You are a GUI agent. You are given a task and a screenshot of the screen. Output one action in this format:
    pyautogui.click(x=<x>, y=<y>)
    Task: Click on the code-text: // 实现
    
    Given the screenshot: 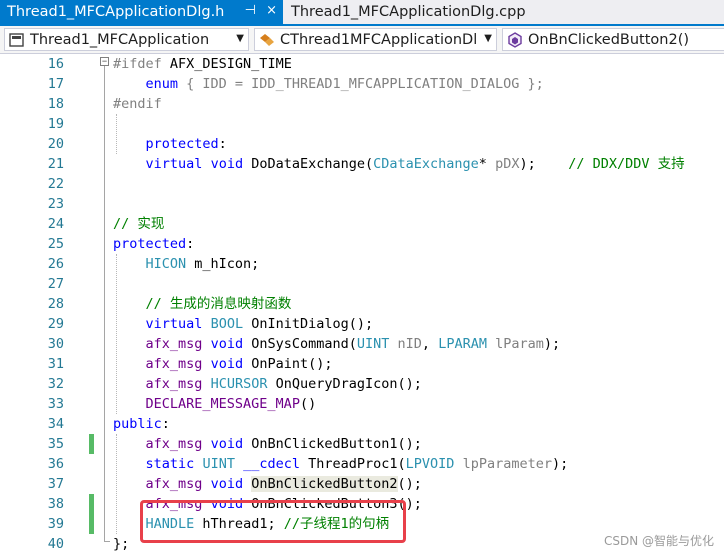 What is the action you would take?
    pyautogui.click(x=138, y=224)
    